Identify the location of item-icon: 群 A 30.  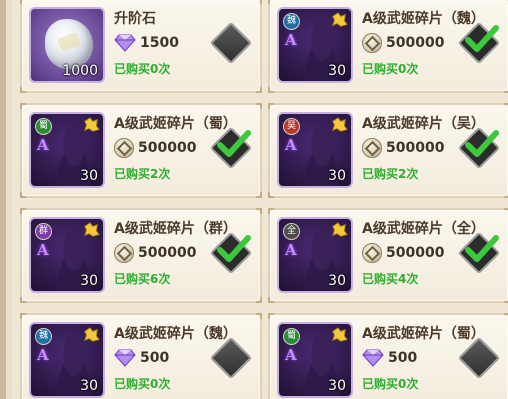
(67, 255).